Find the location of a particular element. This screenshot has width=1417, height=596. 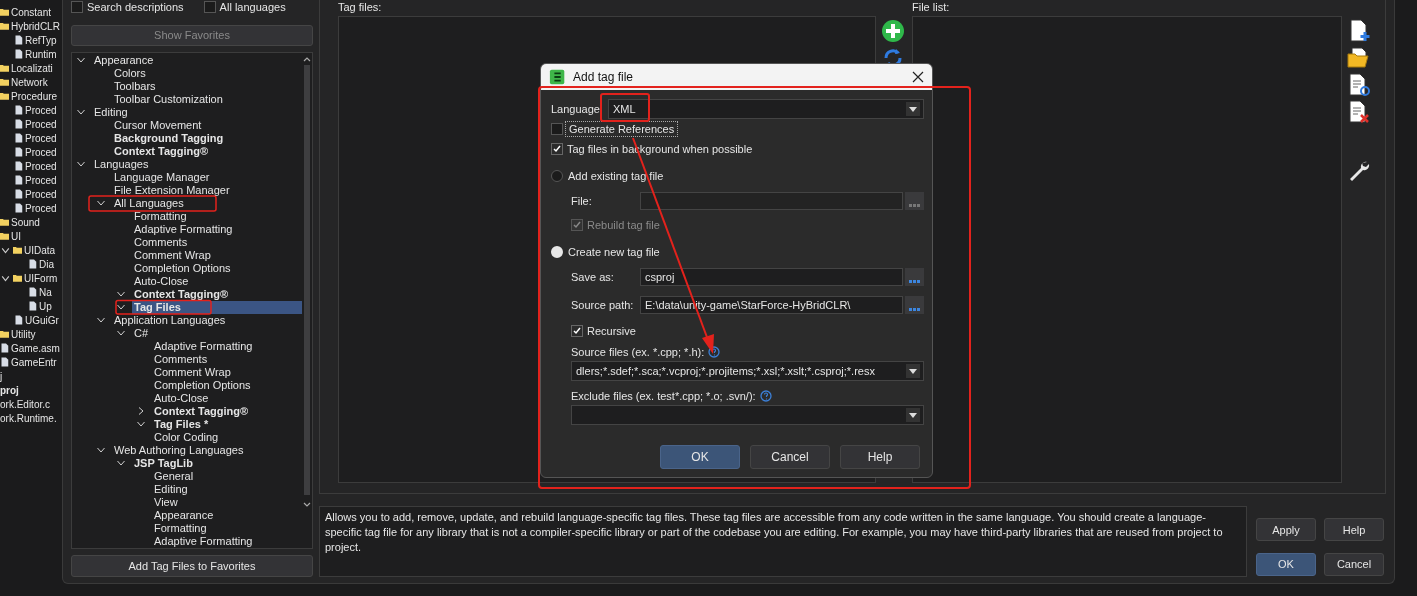

tree-item: Procedure is located at coordinates (34, 96).